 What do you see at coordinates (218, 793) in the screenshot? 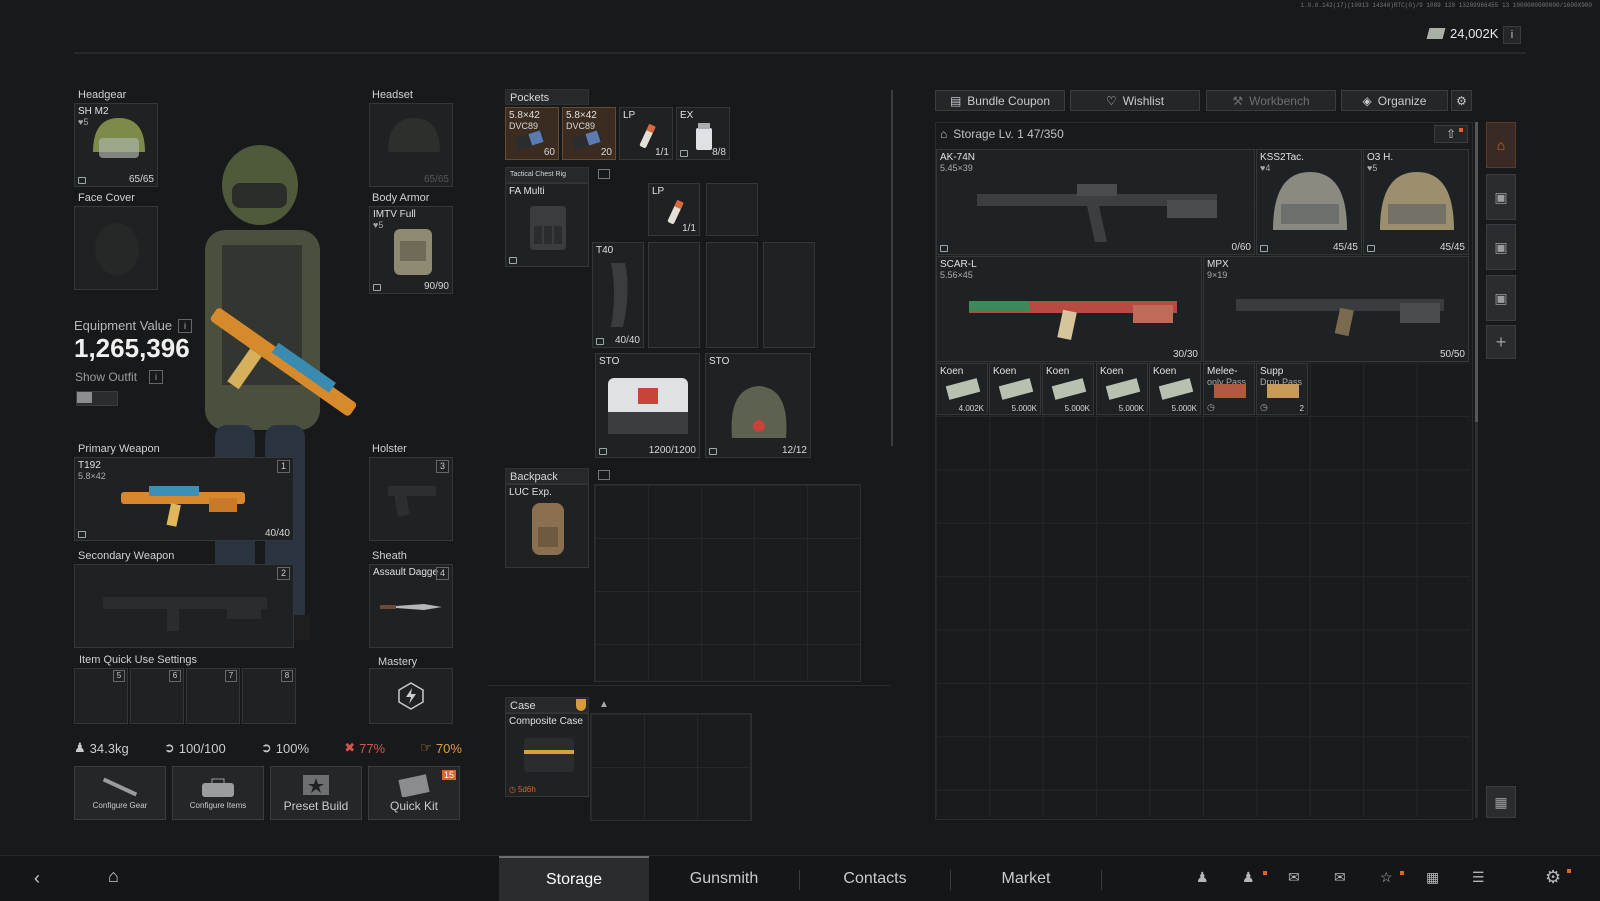
I see `configure-items-button: Configure Items` at bounding box center [218, 793].